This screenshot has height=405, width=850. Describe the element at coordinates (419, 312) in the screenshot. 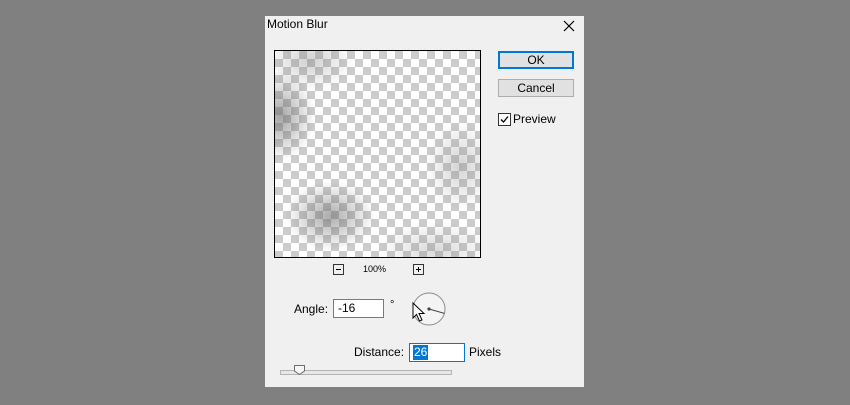

I see `mouse-pointer-icon` at that location.